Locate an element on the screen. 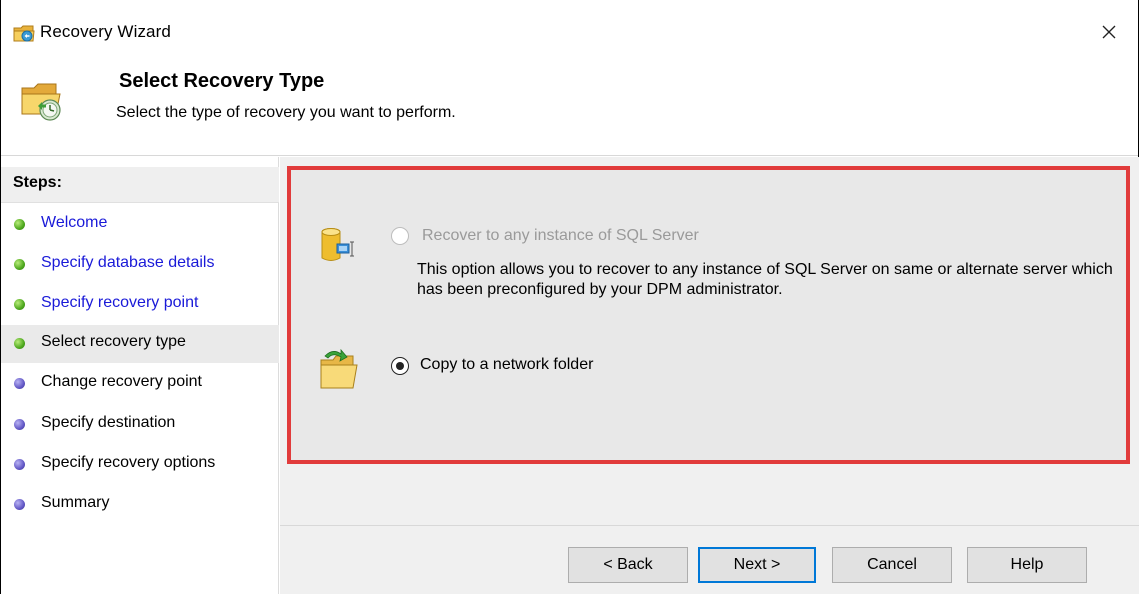 Image resolution: width=1139 pixels, height=594 pixels. step-label: Specify recovery point is located at coordinates (119, 303).